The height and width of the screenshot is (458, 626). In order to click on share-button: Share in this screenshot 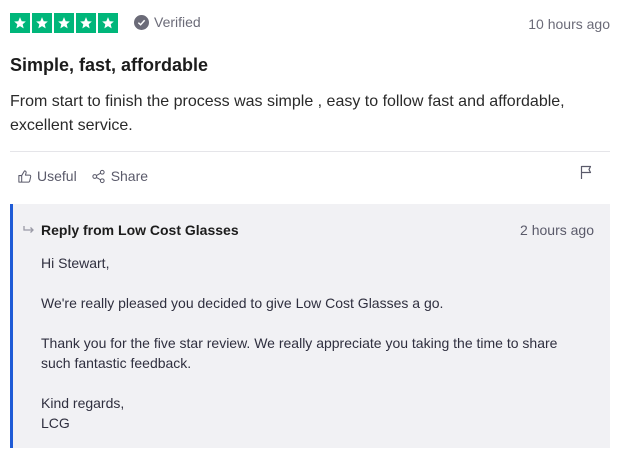, I will do `click(119, 176)`.